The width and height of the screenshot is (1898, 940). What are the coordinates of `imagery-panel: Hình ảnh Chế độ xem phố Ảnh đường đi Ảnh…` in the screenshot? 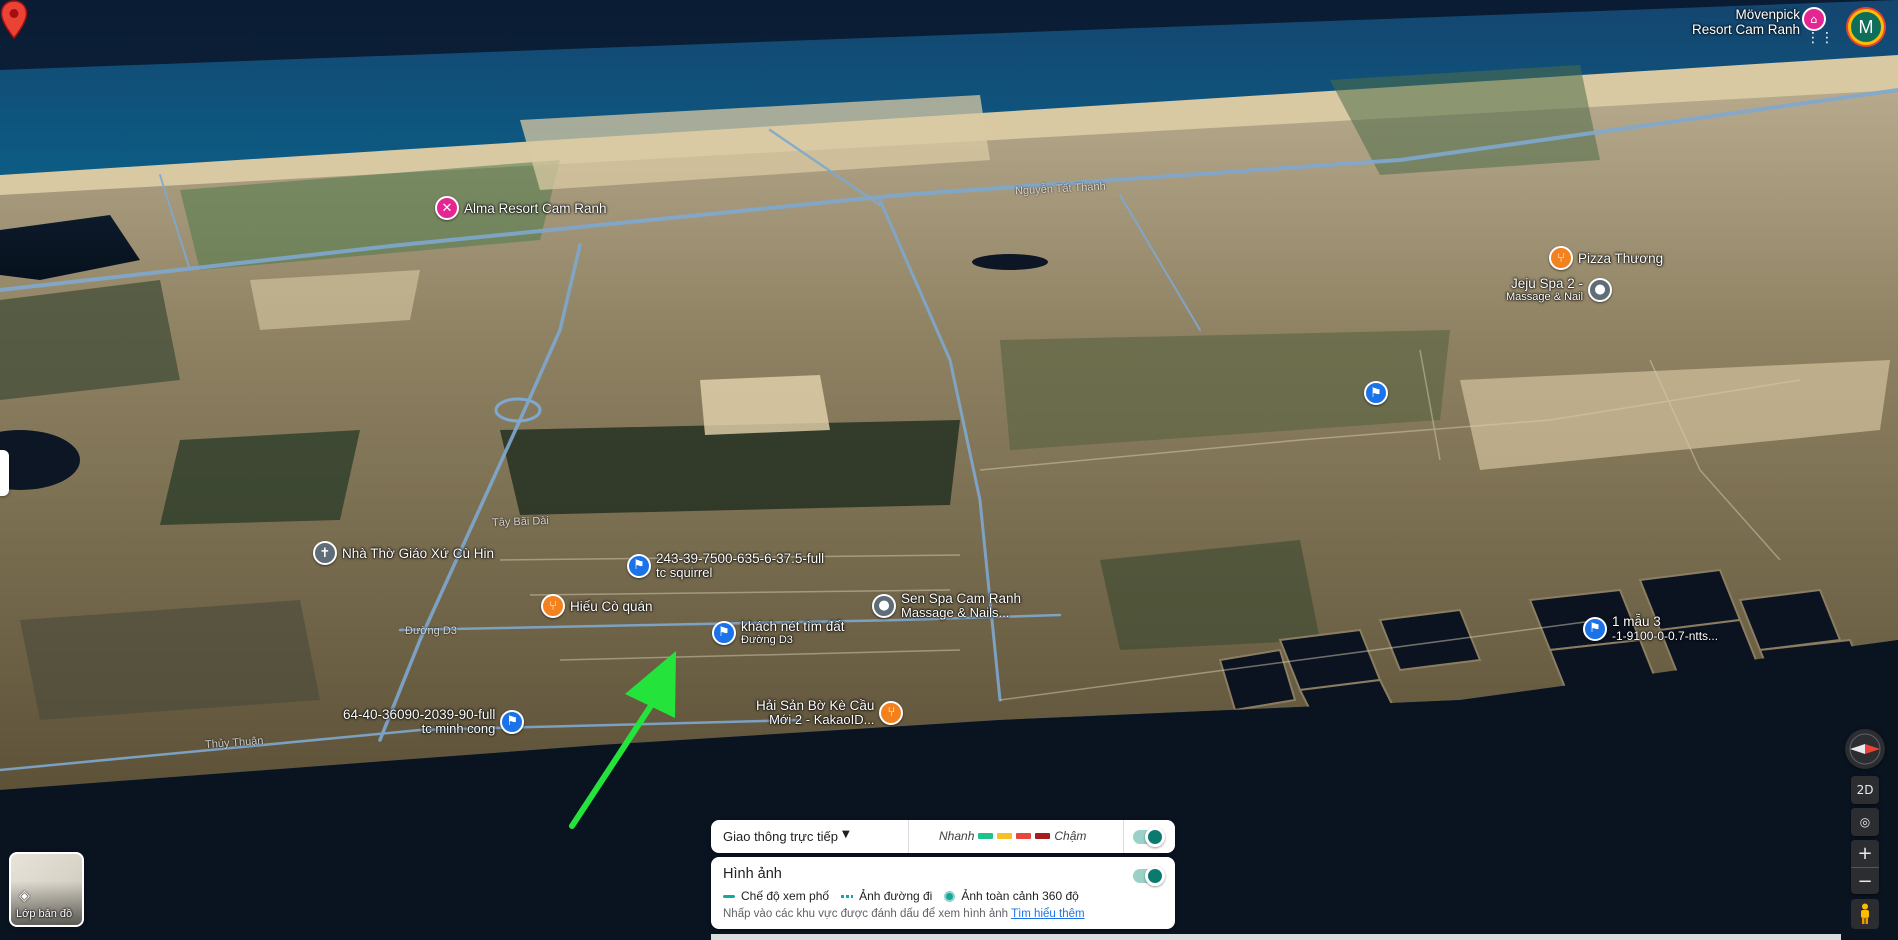 It's located at (943, 893).